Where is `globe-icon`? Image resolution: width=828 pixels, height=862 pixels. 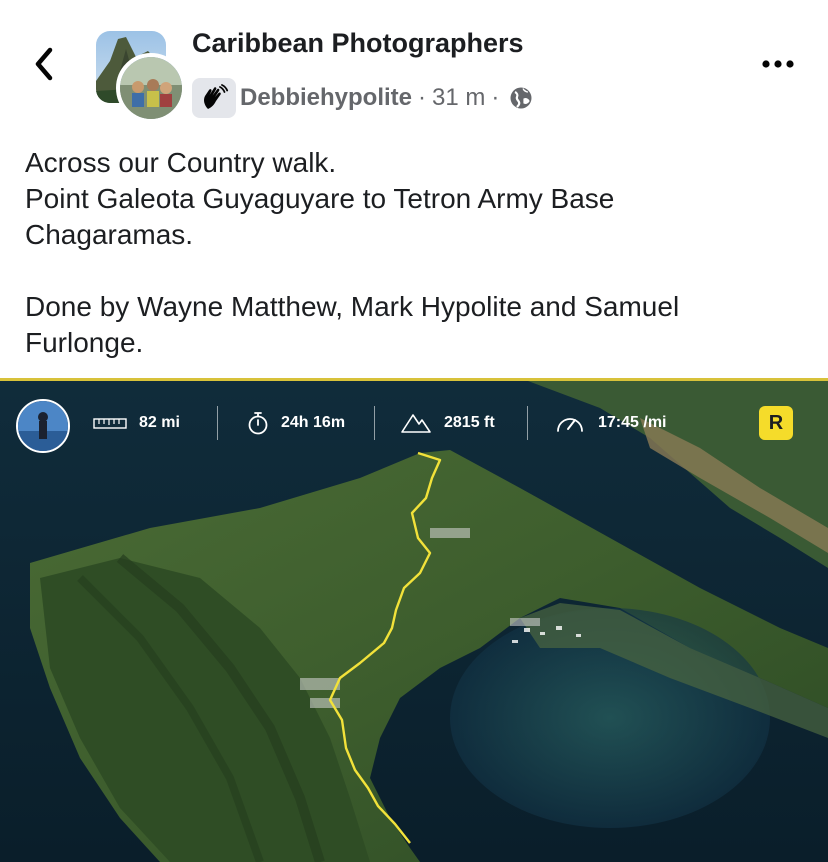
globe-icon is located at coordinates (521, 98).